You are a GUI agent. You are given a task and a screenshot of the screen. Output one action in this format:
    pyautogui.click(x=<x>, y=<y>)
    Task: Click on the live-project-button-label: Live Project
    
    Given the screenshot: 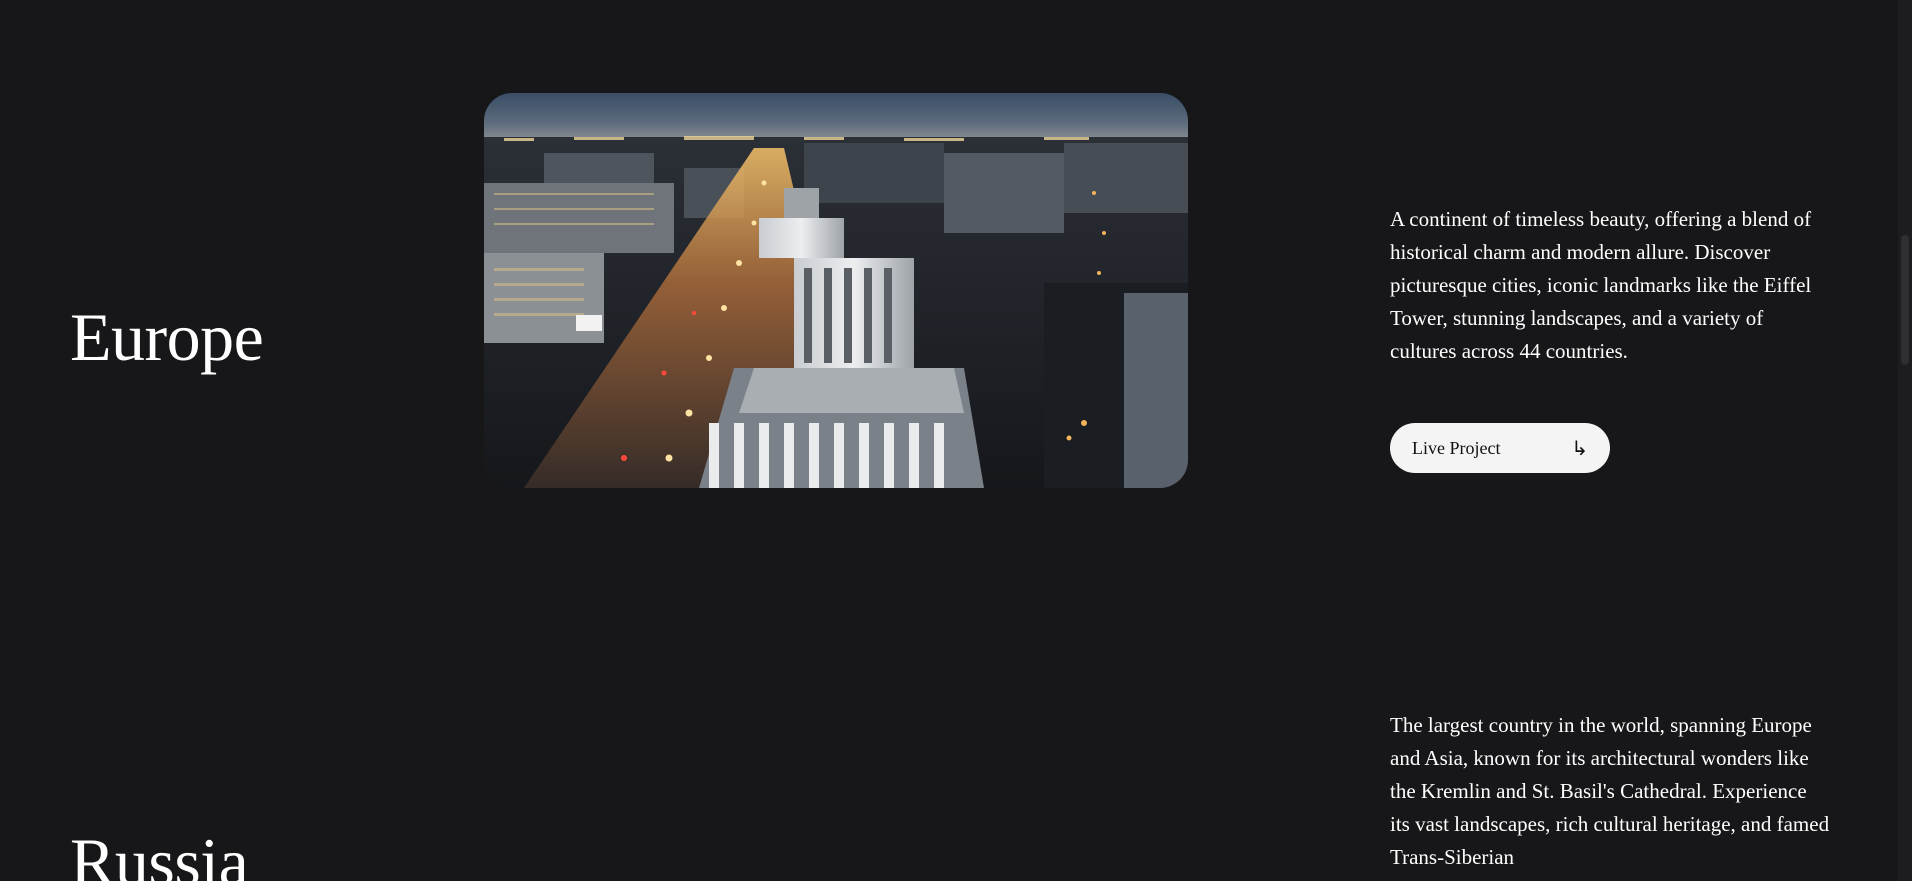 What is the action you would take?
    pyautogui.click(x=1456, y=447)
    